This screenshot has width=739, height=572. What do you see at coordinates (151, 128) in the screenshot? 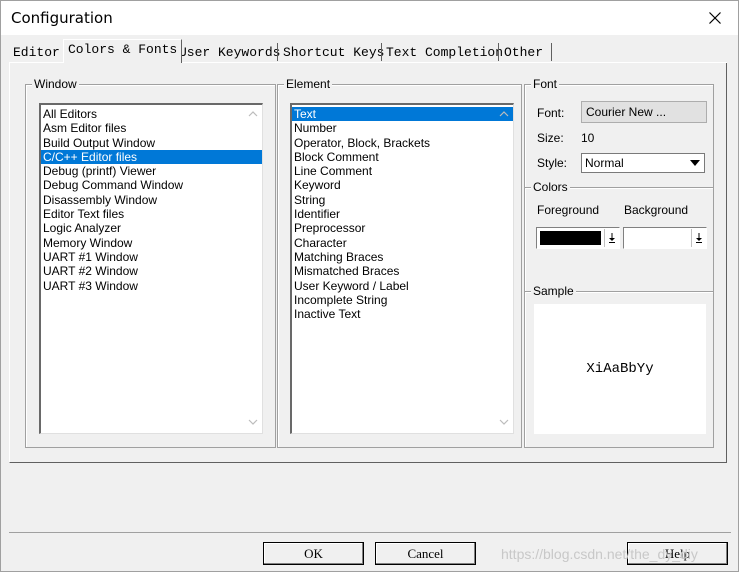
I see `list-item: Asm Editor files` at bounding box center [151, 128].